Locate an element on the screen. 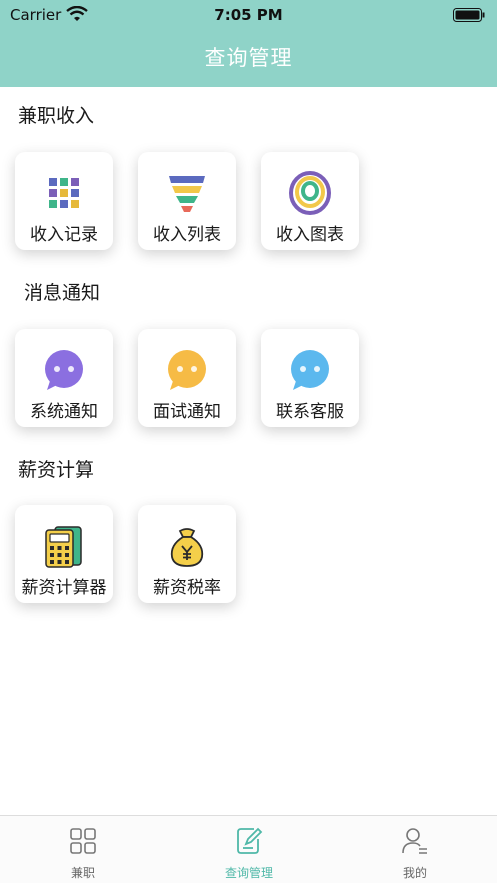 The width and height of the screenshot is (497, 883). tab-parttime: 兼职 is located at coordinates (83, 849).